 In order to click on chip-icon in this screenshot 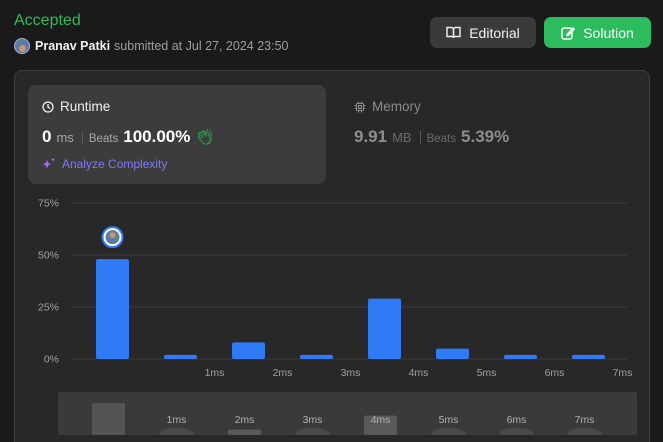, I will do `click(360, 106)`.